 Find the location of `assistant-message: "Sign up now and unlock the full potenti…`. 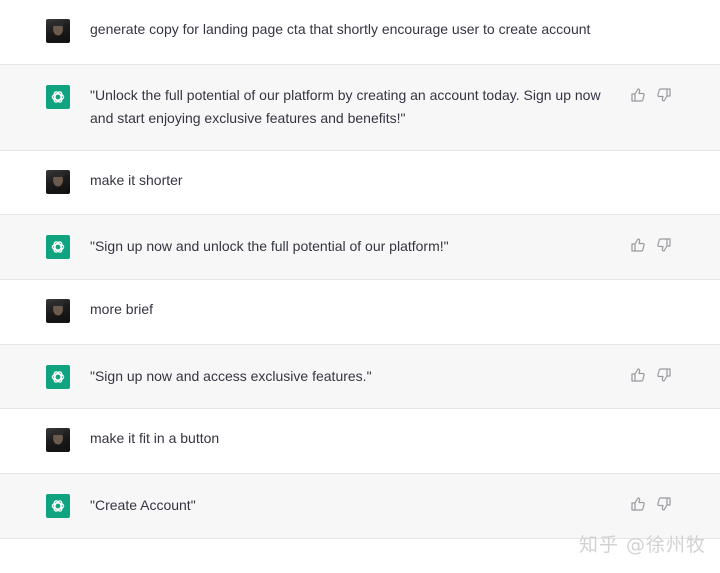

assistant-message: "Sign up now and unlock the full potenti… is located at coordinates (360, 247).